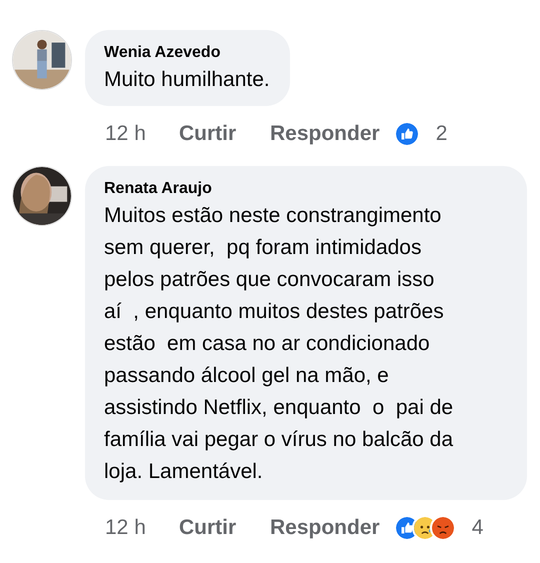 The width and height of the screenshot is (540, 563). I want to click on author-name: Renata Araujo, so click(305, 189).